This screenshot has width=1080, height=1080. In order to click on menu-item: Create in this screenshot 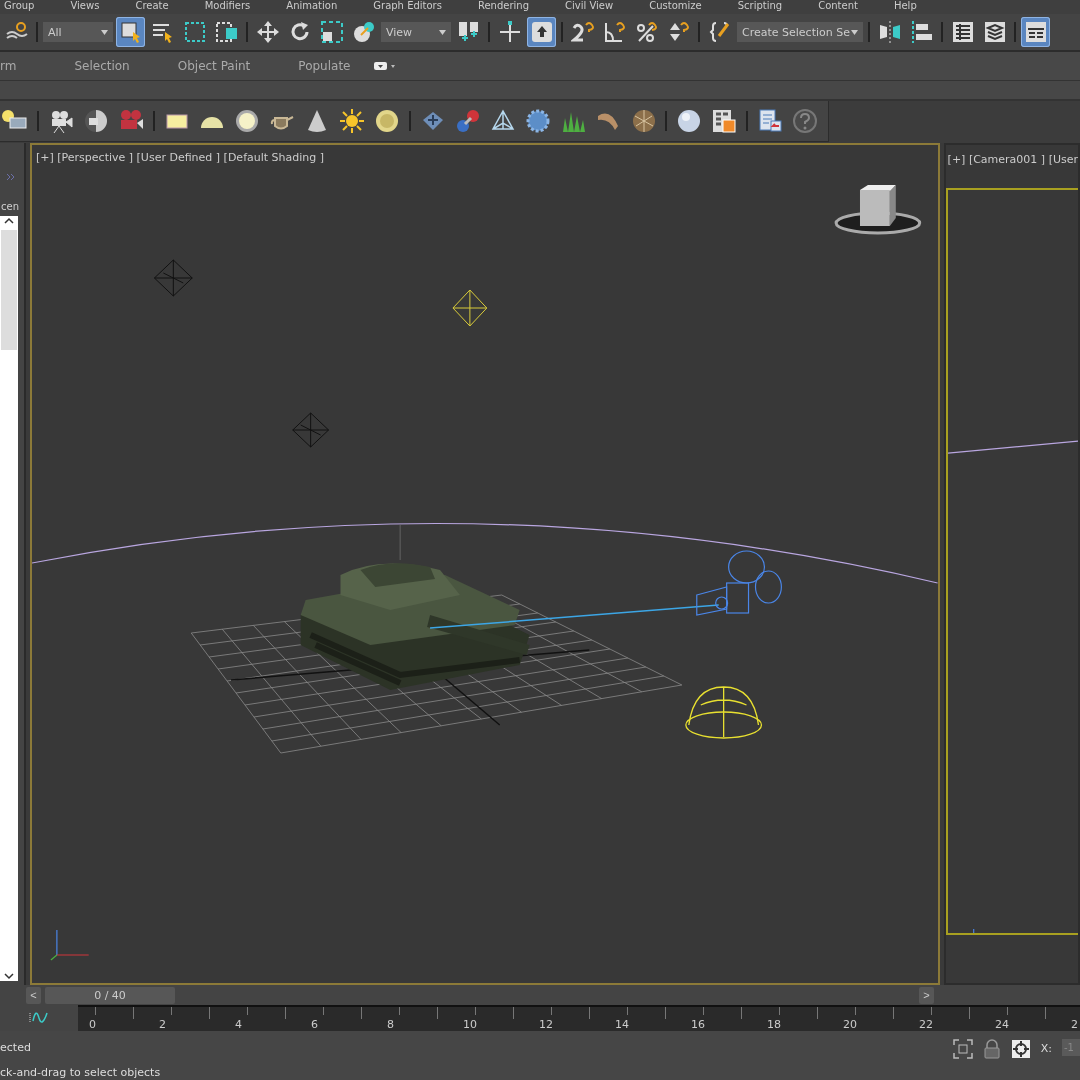, I will do `click(152, 7)`.